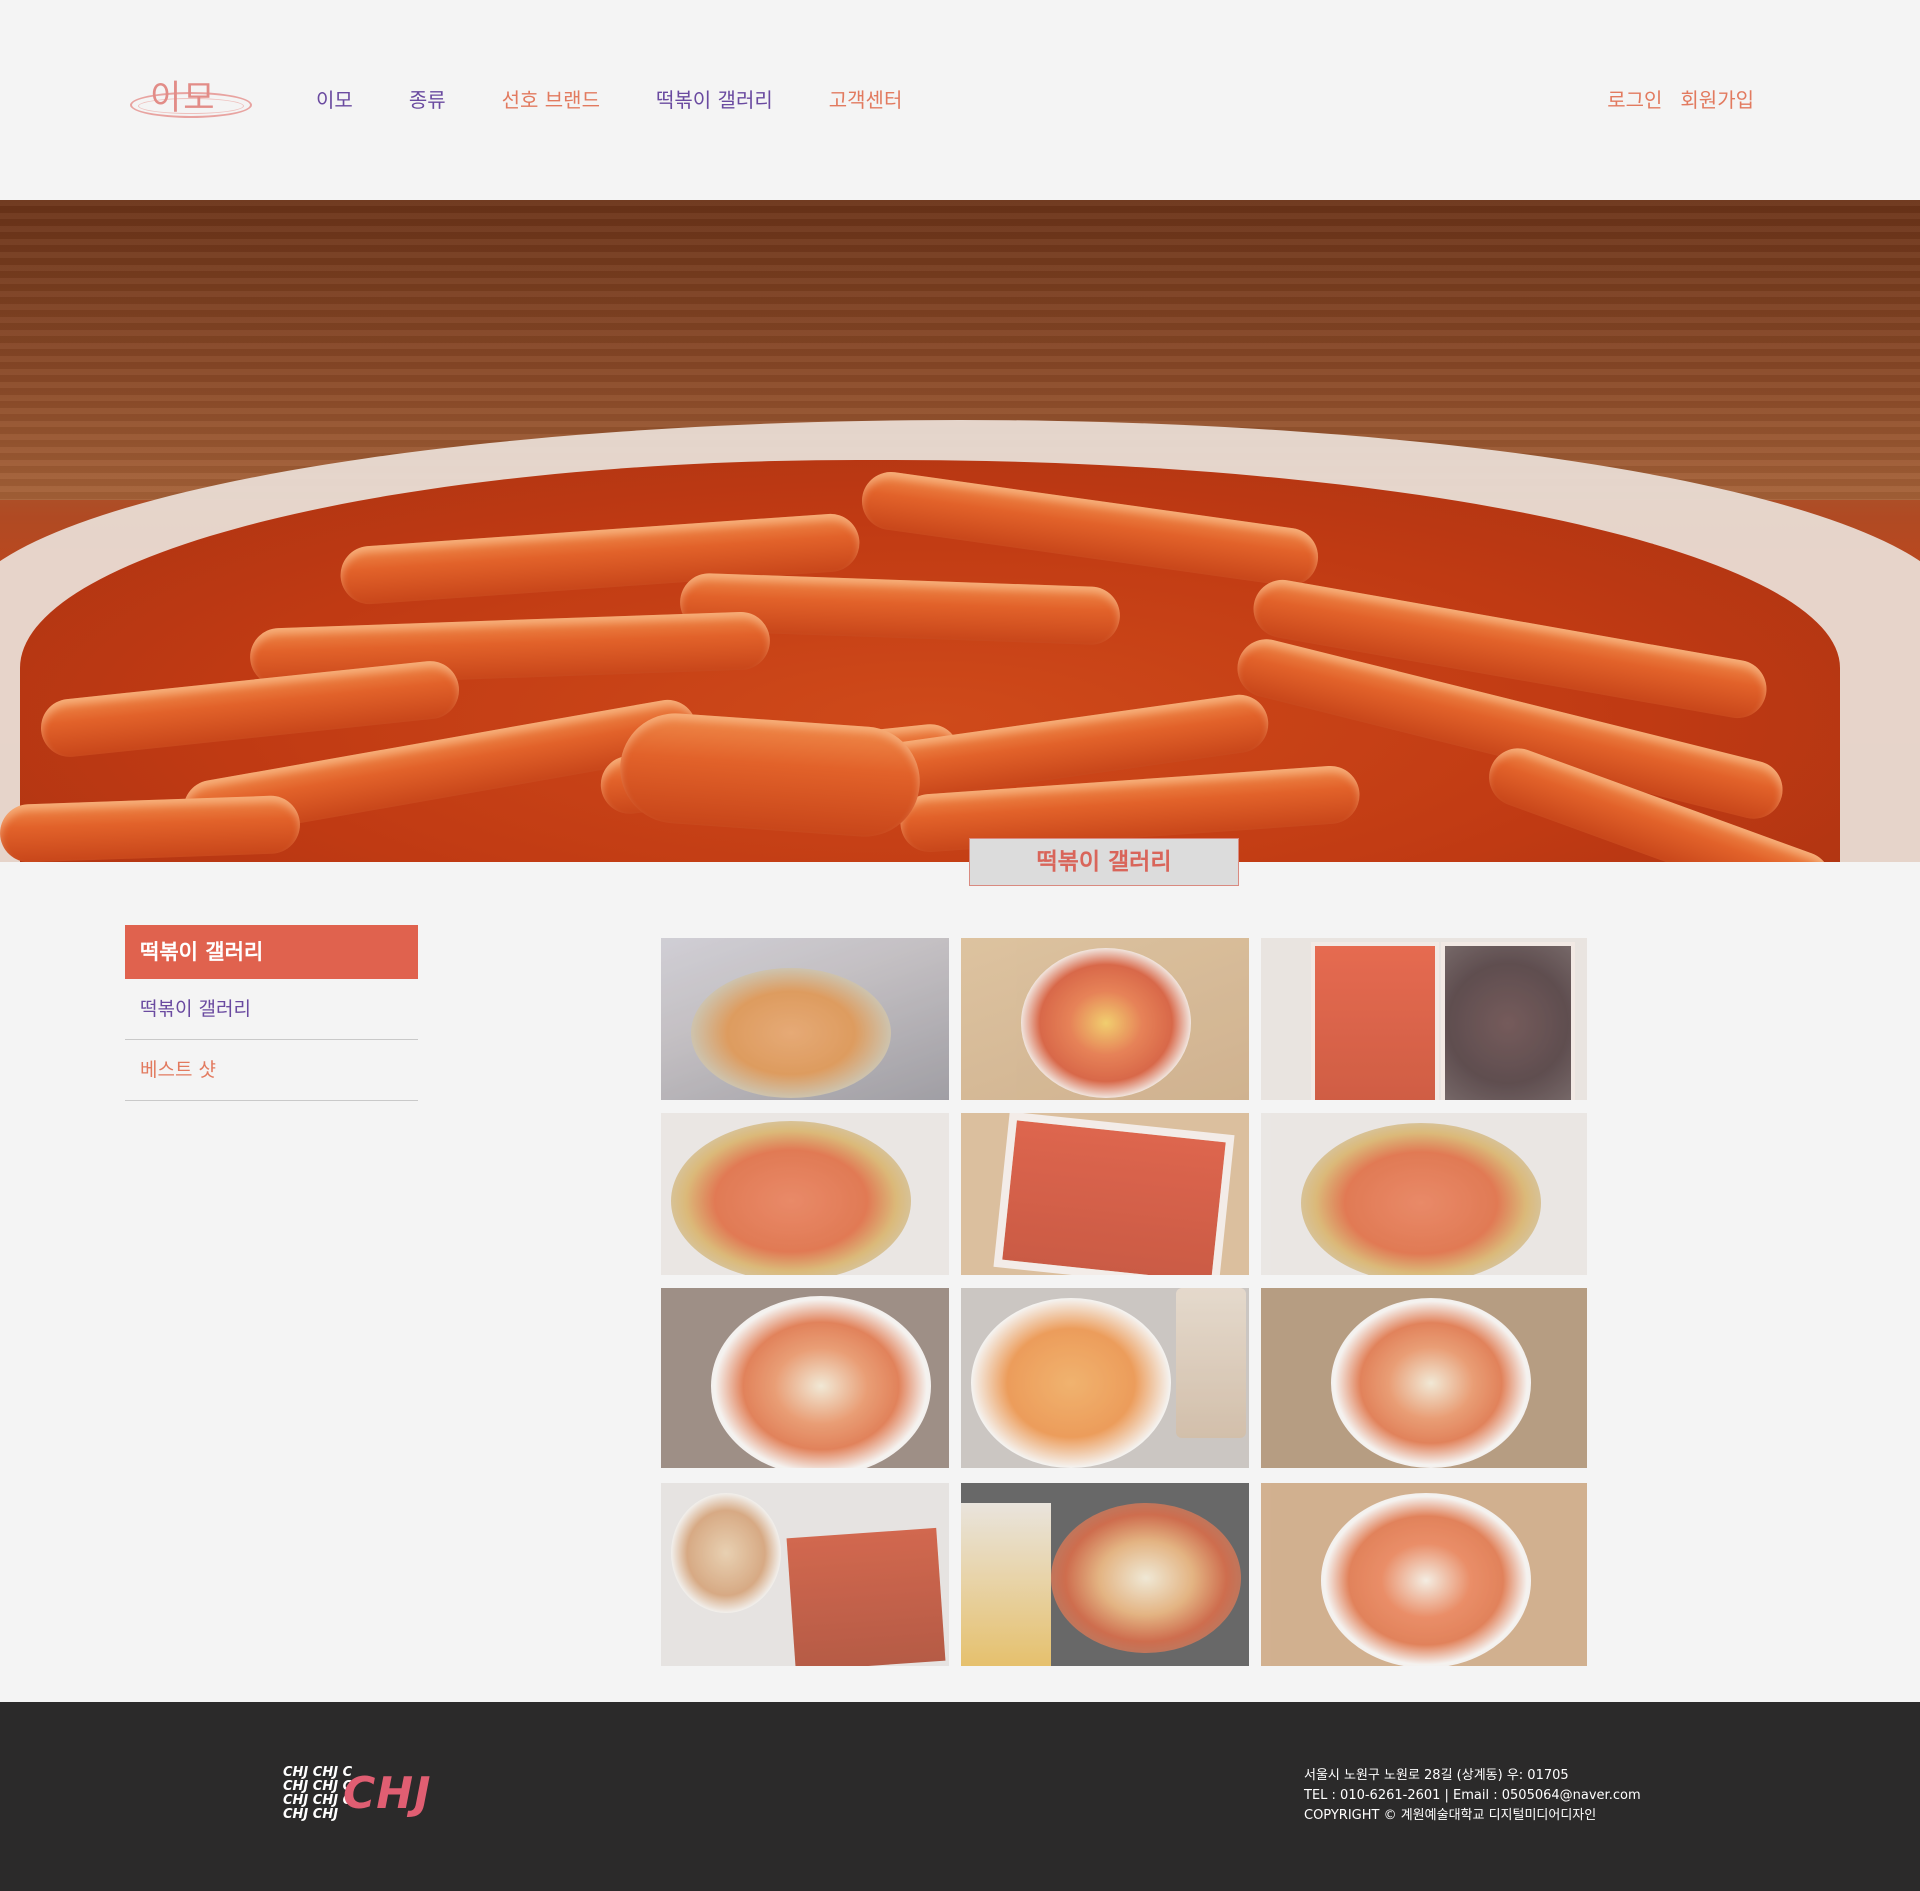 The width and height of the screenshot is (1920, 1891). What do you see at coordinates (1634, 98) in the screenshot?
I see `login-link: 로그인` at bounding box center [1634, 98].